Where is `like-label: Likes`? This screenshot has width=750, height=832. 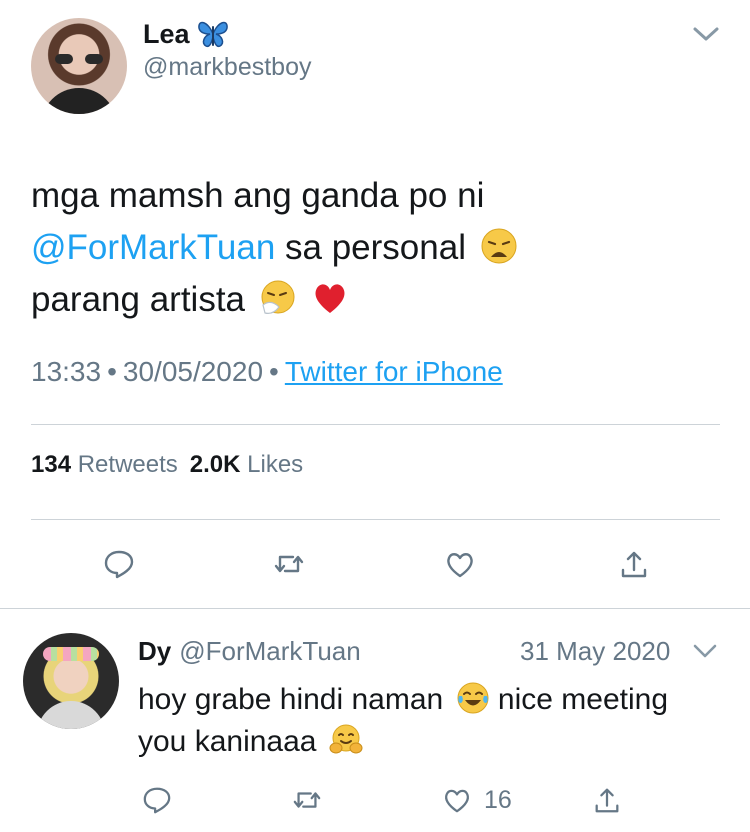 like-label: Likes is located at coordinates (275, 464).